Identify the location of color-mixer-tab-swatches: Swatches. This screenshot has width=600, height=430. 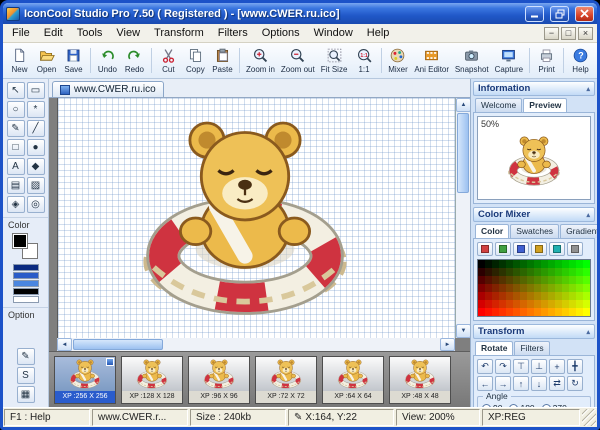
(535, 231).